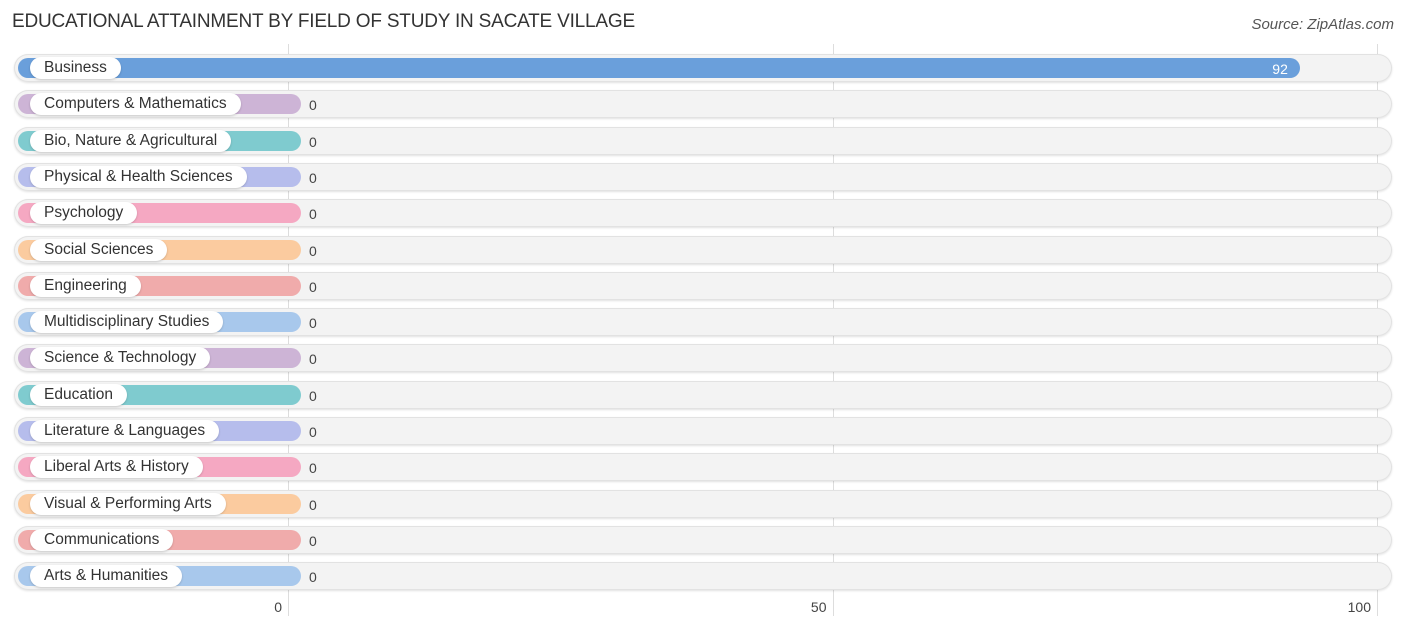  Describe the element at coordinates (84, 213) in the screenshot. I see `category-label: Psychology` at that location.